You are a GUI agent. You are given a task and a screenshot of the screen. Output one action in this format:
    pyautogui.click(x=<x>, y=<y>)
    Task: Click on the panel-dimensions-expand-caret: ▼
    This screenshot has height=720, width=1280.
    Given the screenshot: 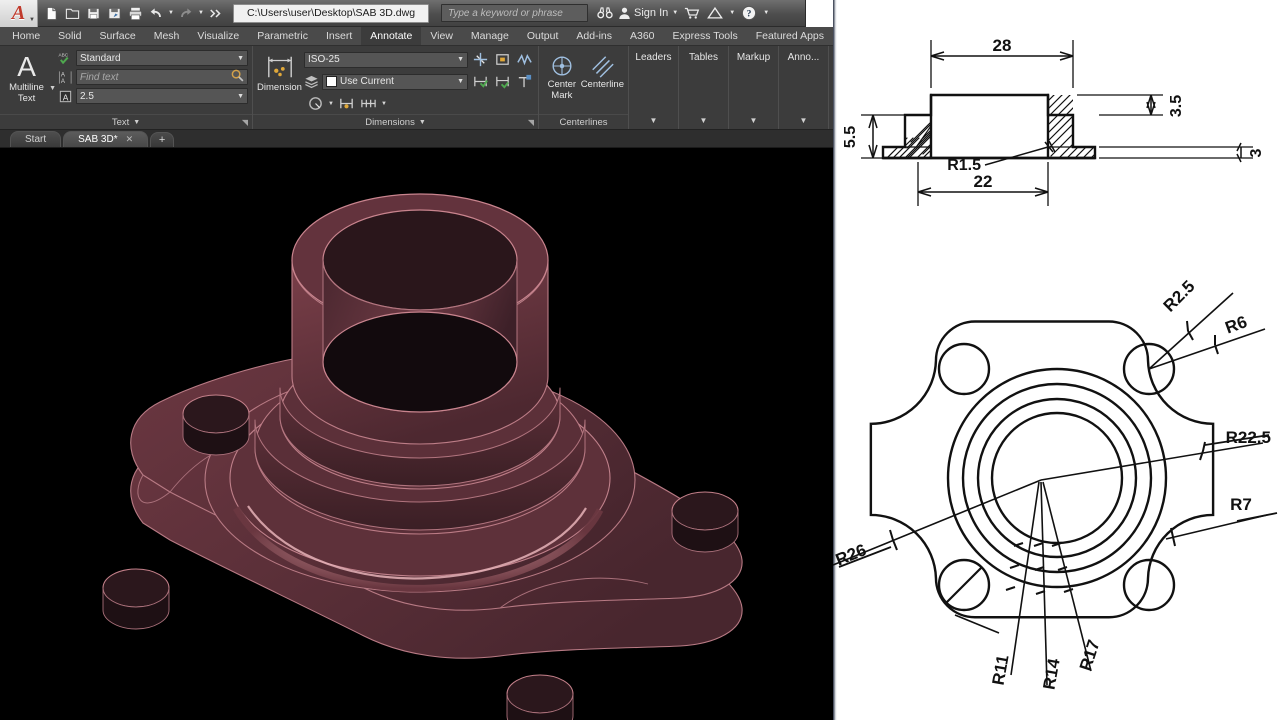 What is the action you would take?
    pyautogui.click(x=422, y=122)
    